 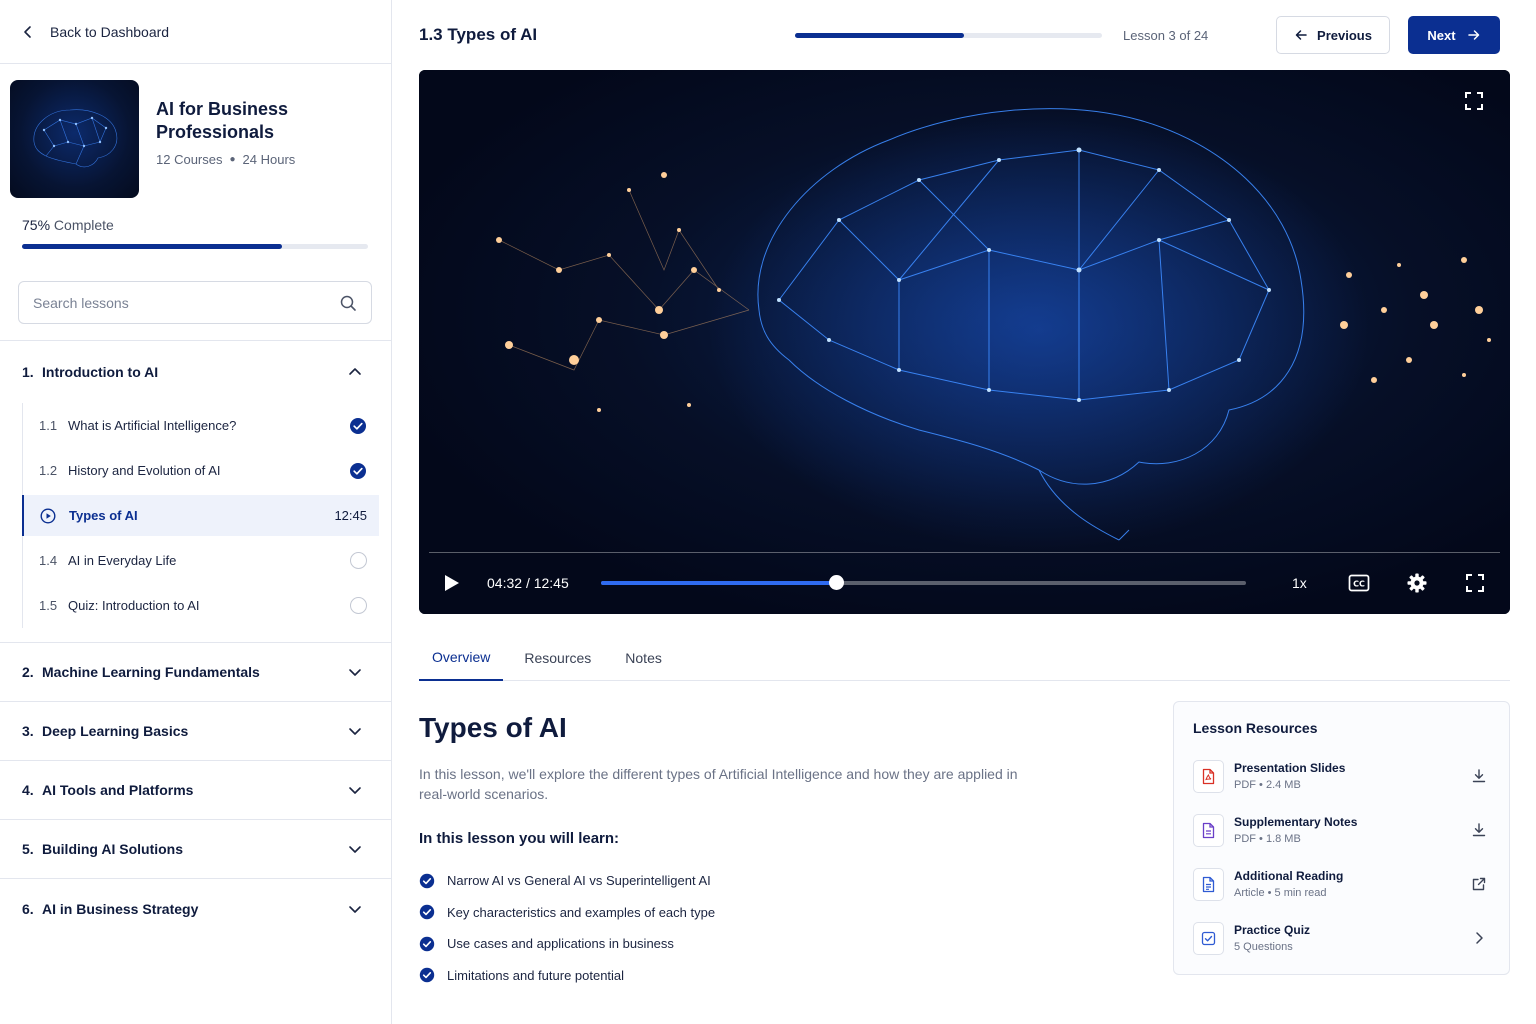 I want to click on lesson-item-1-1: 1.1 What is Artificial Intelligence?, so click(x=201, y=425).